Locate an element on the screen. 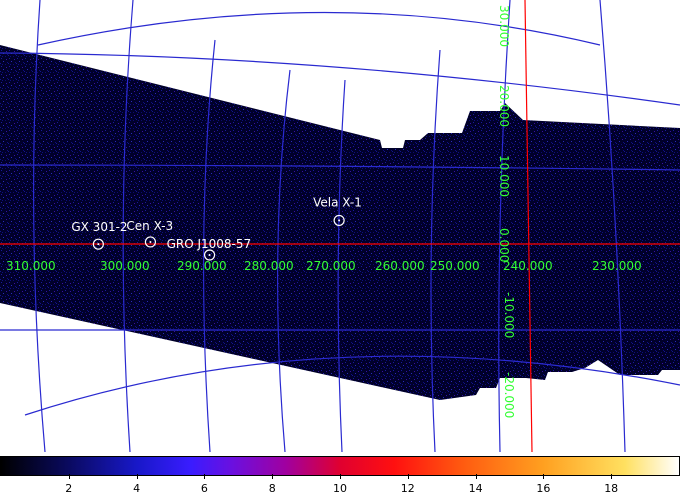 The height and width of the screenshot is (499, 680). lon-label-4: 270.000 is located at coordinates (331, 266).